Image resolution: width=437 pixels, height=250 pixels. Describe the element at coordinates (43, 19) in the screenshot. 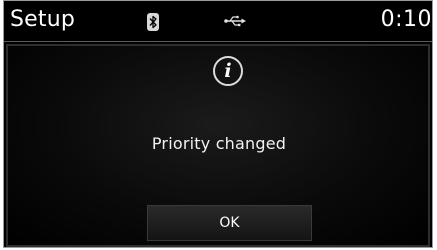

I see `screen-title: Setup` at that location.